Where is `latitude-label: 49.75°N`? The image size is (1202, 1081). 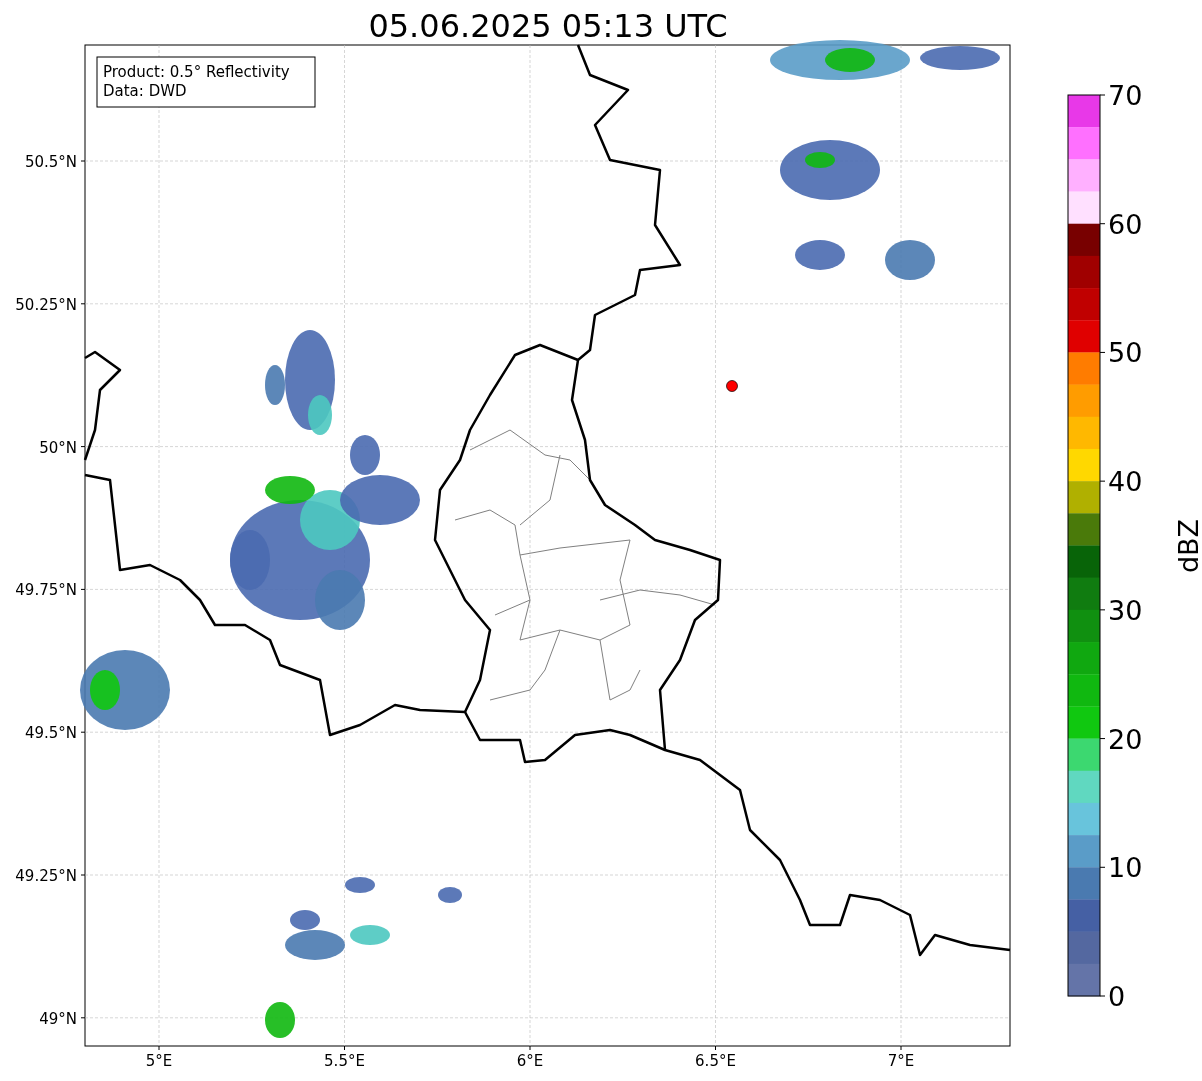 latitude-label: 49.75°N is located at coordinates (46, 590).